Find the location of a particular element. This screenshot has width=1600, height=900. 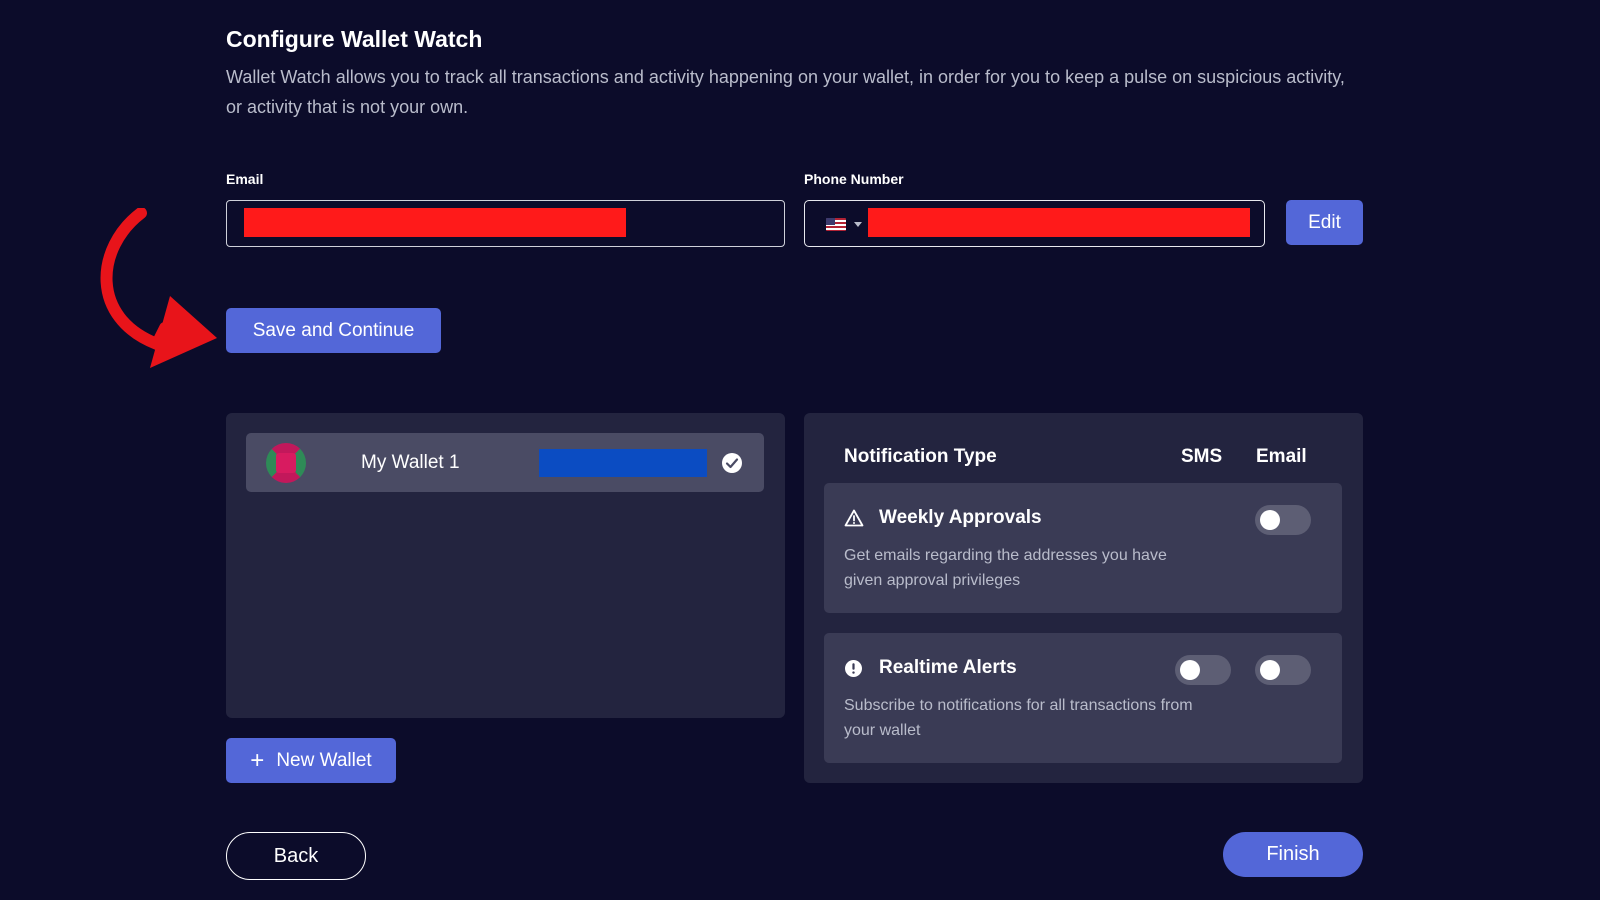

edit-button: Edit is located at coordinates (1324, 222).